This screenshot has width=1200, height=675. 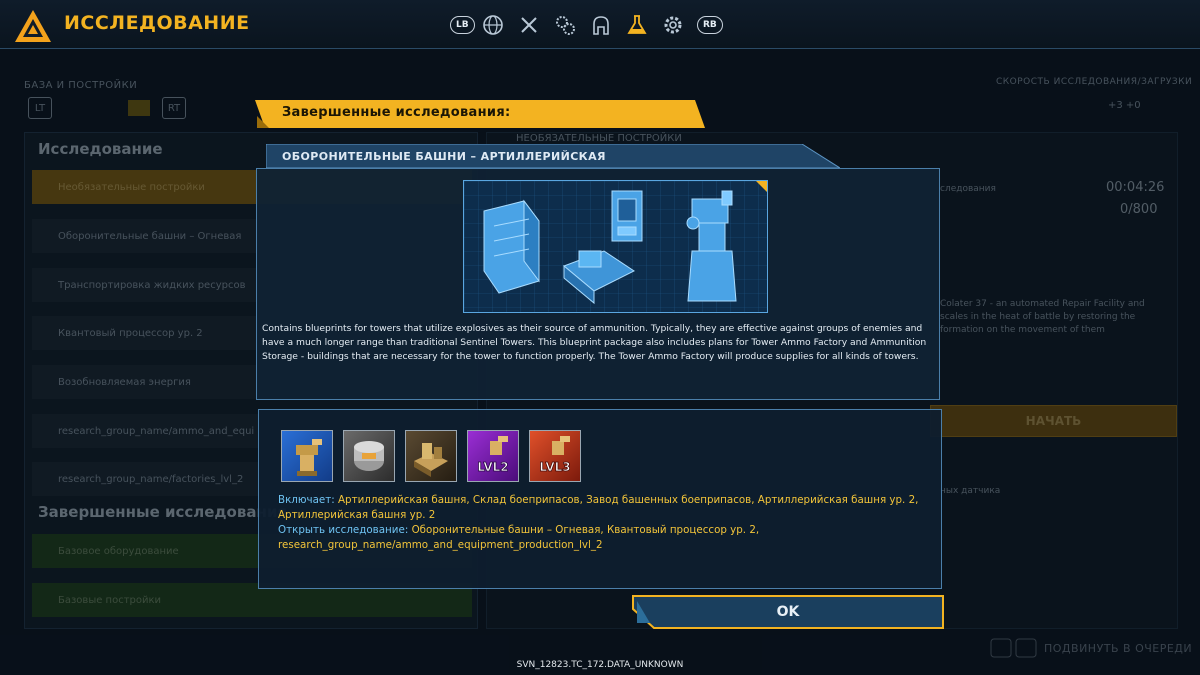 What do you see at coordinates (1118, 648) in the screenshot?
I see `move-in-queue-label: ПОДВИНУТЬ В ОЧЕРЕДИ` at bounding box center [1118, 648].